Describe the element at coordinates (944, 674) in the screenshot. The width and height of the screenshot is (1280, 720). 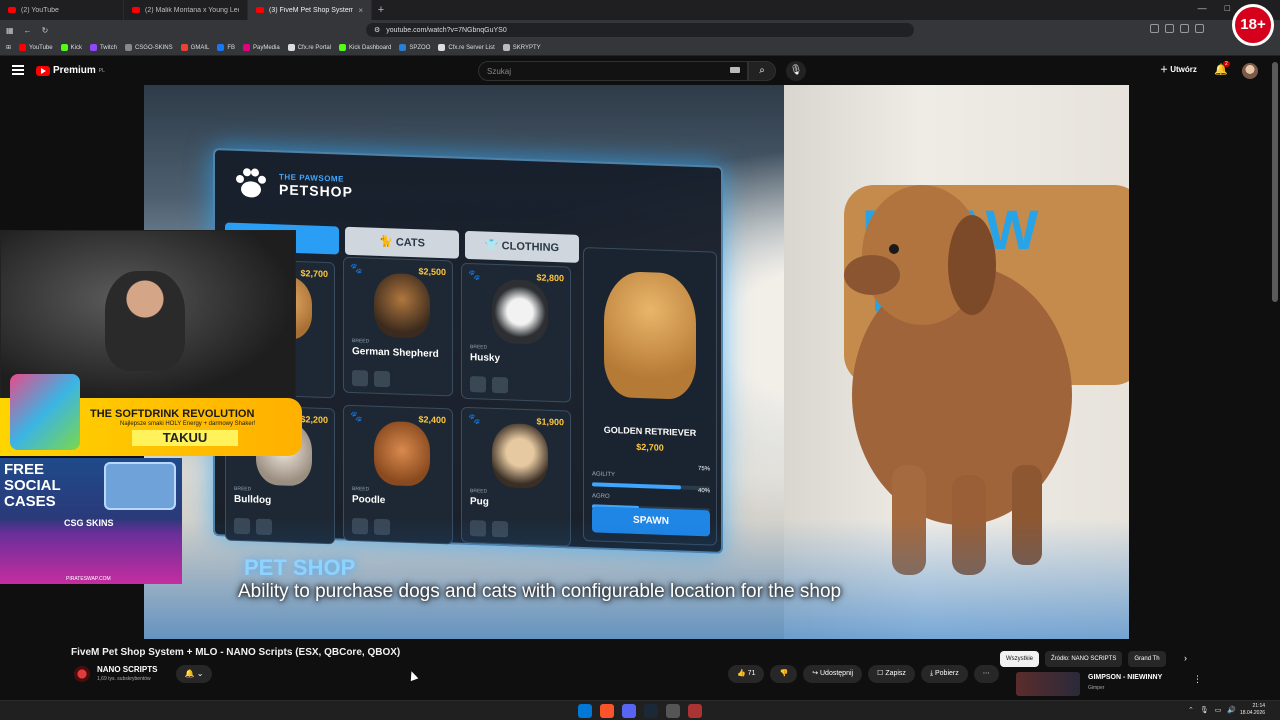
I see `download-button: ⤓ Pobierz` at that location.